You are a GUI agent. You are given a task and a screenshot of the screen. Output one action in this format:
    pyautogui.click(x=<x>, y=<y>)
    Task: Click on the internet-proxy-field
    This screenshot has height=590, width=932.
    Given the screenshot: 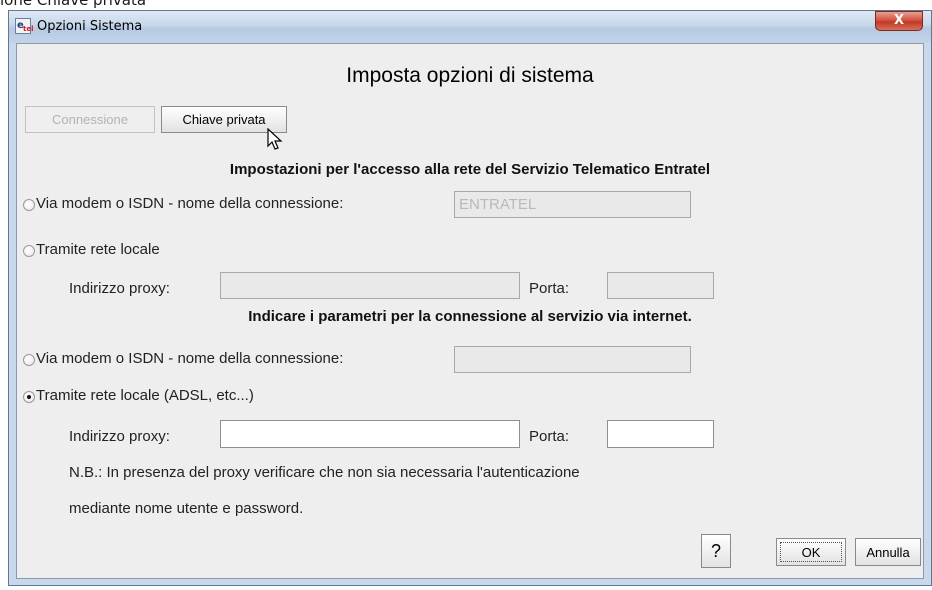 What is the action you would take?
    pyautogui.click(x=370, y=434)
    